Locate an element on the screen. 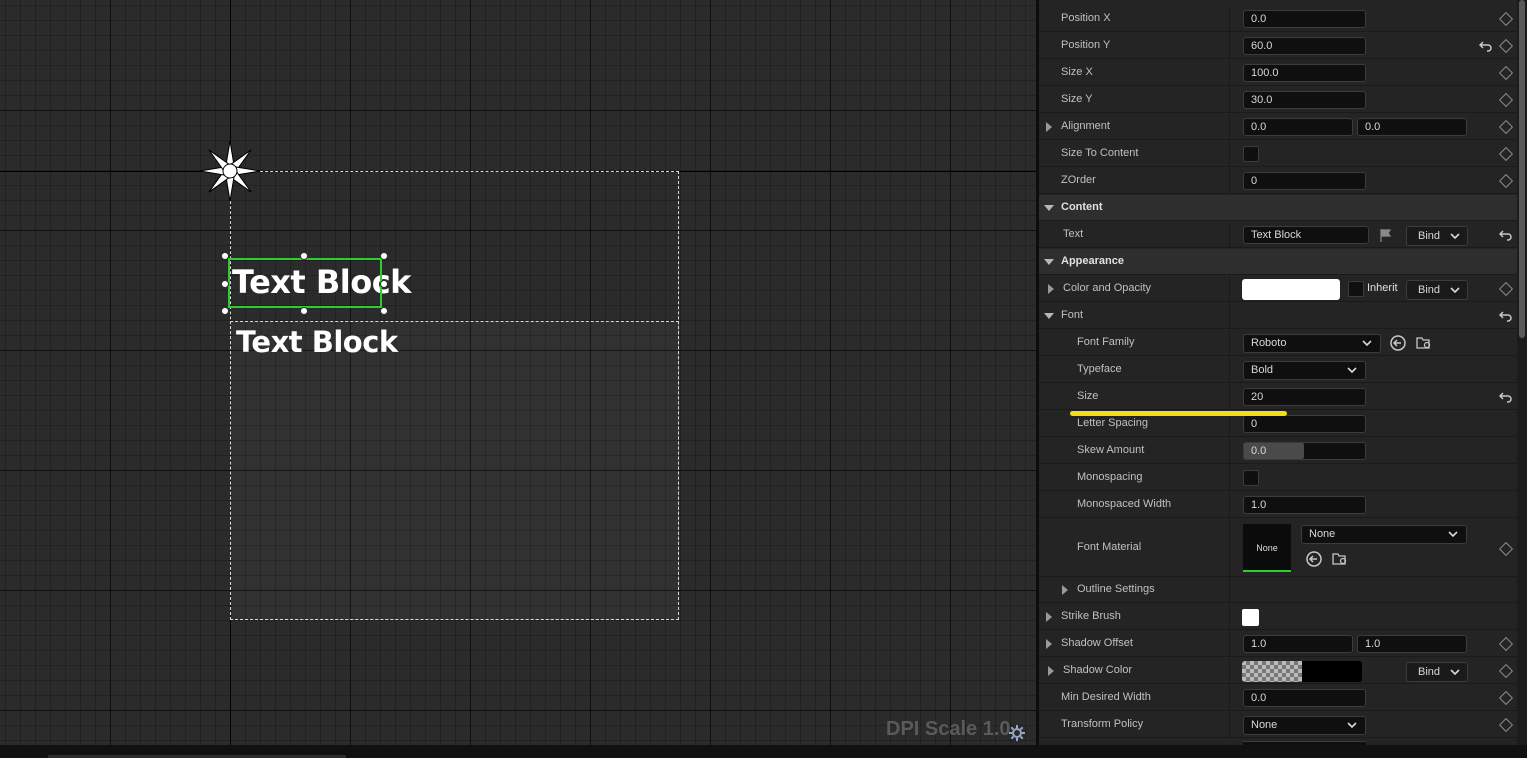  value: 60.0 is located at coordinates (1262, 46).